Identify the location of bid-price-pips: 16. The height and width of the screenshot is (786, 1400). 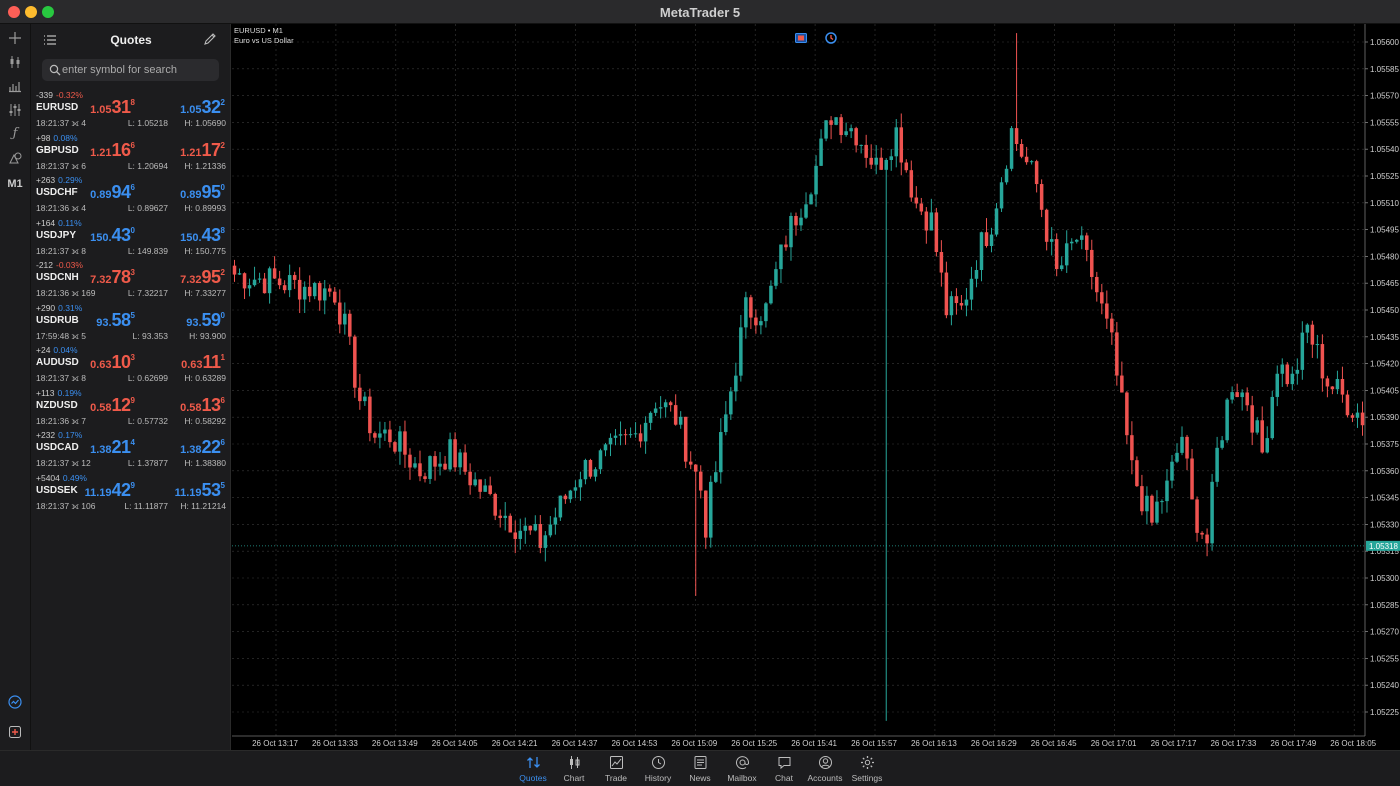
(121, 149).